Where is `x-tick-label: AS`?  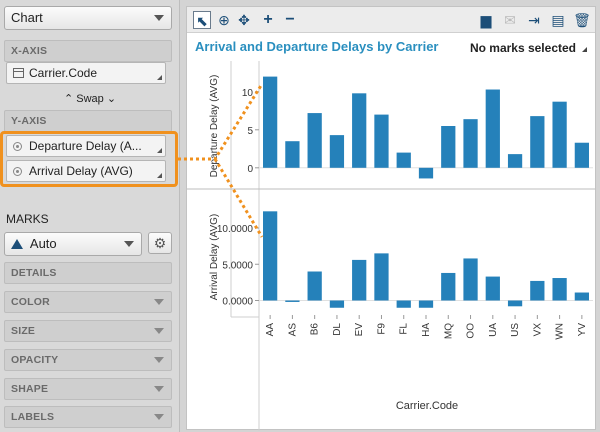 x-tick-label: AS is located at coordinates (292, 330).